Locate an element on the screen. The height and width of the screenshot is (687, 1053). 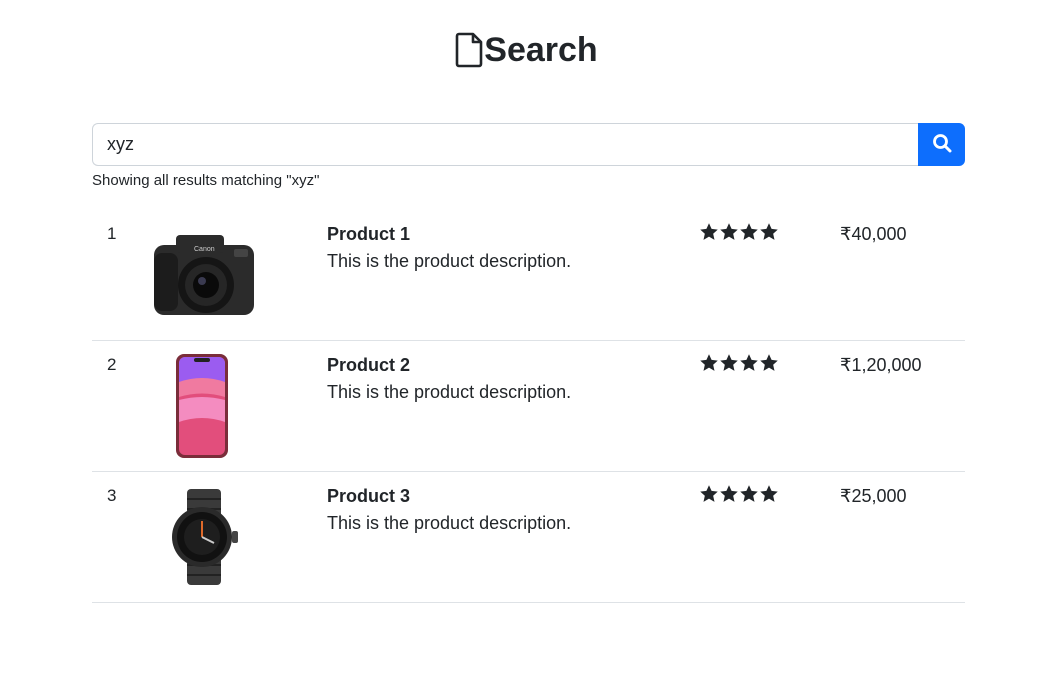
search-icon is located at coordinates (942, 144).